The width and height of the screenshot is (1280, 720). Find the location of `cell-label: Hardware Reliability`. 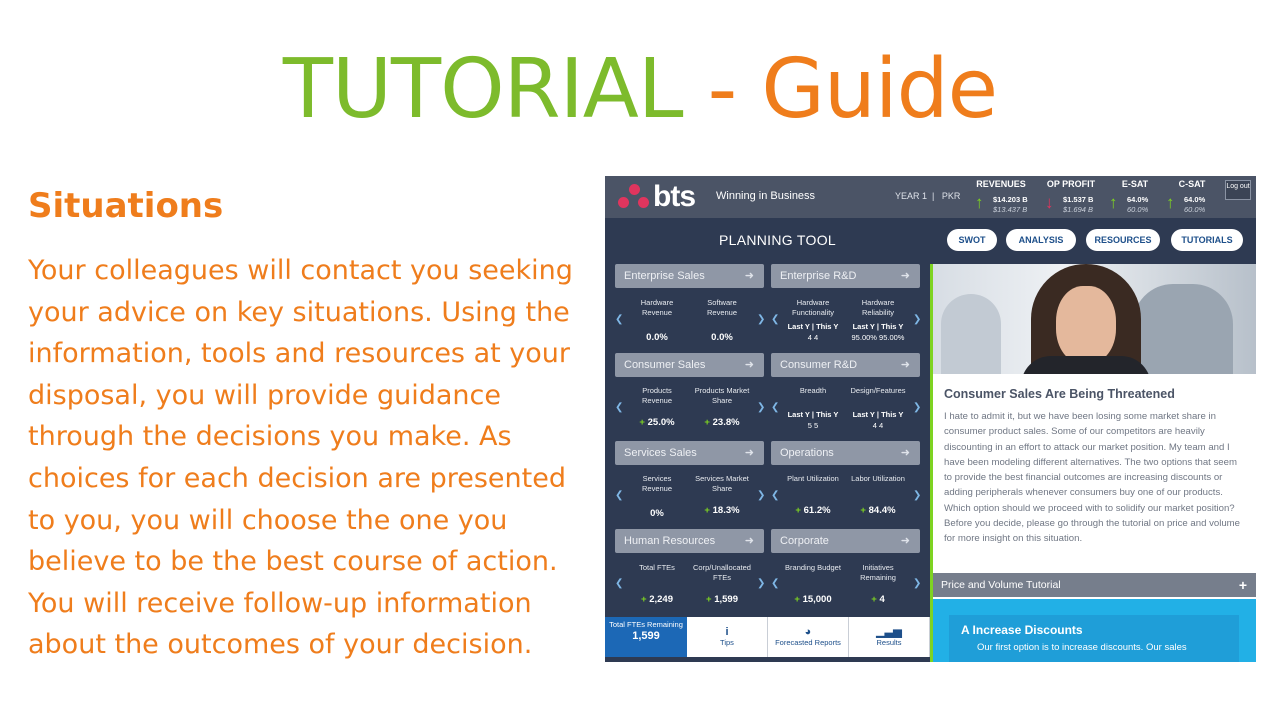

cell-label: Hardware Reliability is located at coordinates (878, 307).